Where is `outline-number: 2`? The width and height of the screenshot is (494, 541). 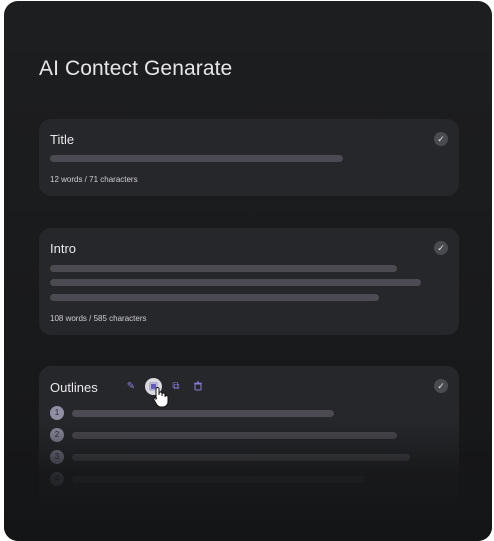
outline-number: 2 is located at coordinates (57, 435).